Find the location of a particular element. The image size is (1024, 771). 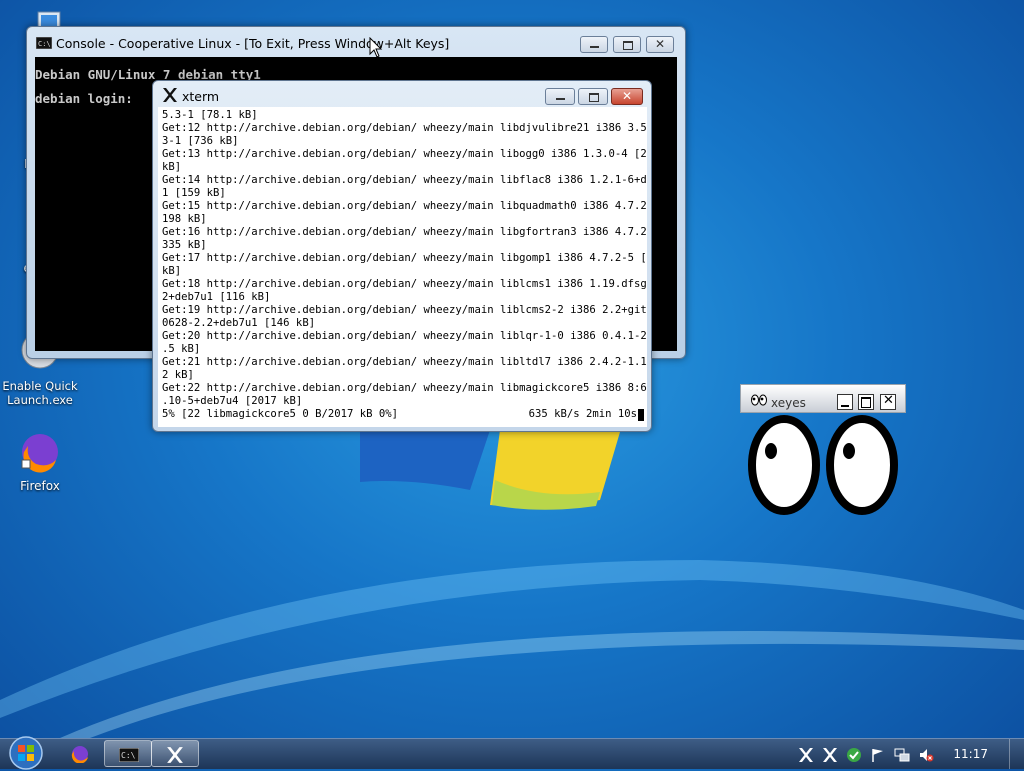

console-icon: C:\ is located at coordinates (129, 755).